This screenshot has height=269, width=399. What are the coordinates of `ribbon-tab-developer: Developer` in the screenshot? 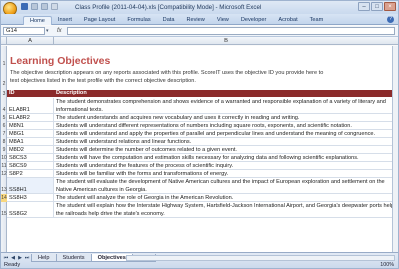 It's located at (254, 20).